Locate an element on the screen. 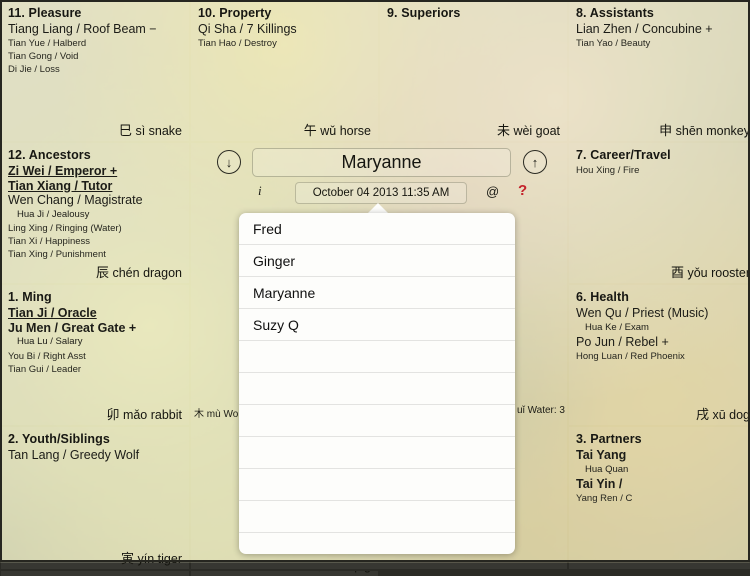 The height and width of the screenshot is (576, 750). palace-star: Hong Luan / Red Phoenix is located at coordinates (630, 356).